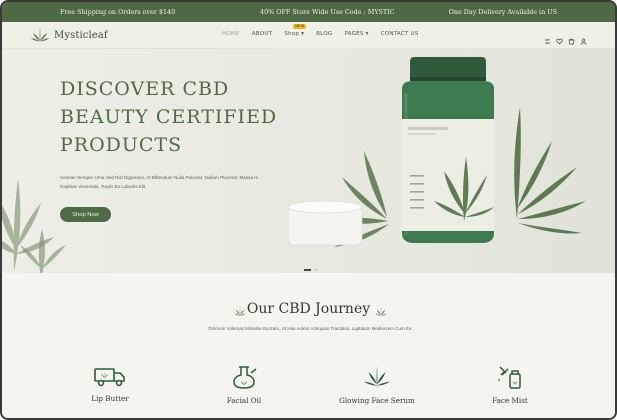 The height and width of the screenshot is (420, 617). Describe the element at coordinates (245, 377) in the screenshot. I see `bong-icon` at that location.